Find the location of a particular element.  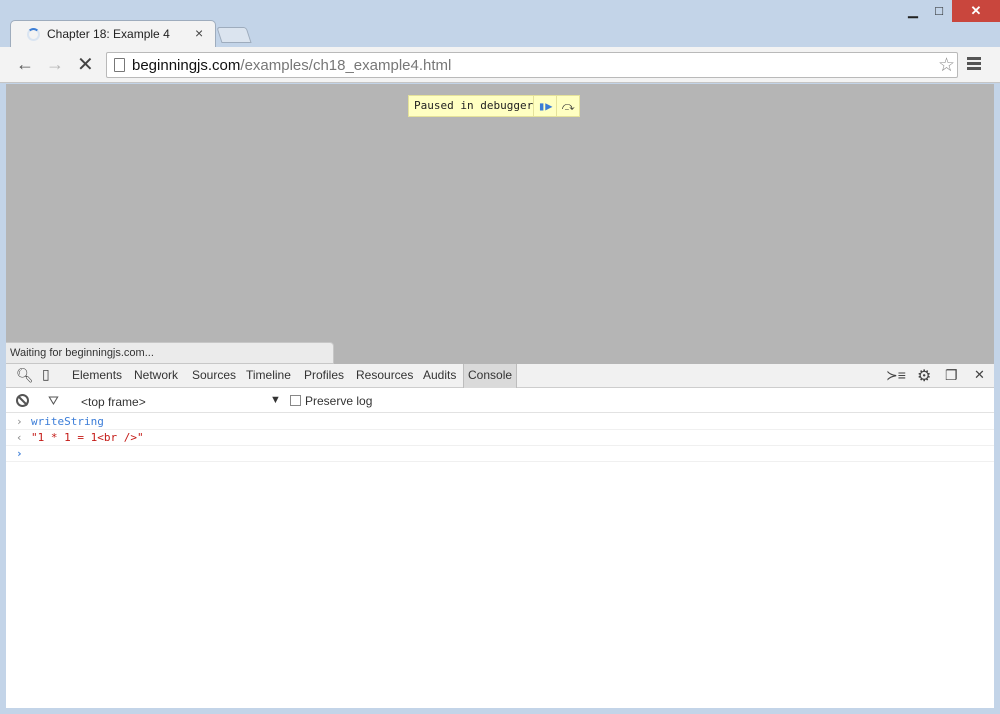

maximize-button: □ is located at coordinates (939, 11).